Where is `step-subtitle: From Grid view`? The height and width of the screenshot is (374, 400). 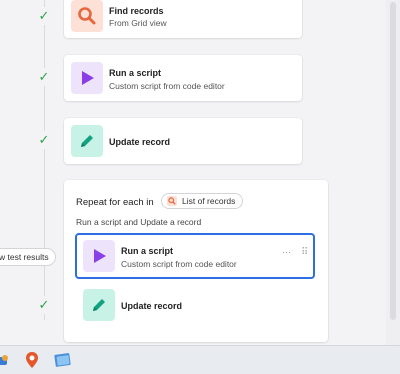 step-subtitle: From Grid view is located at coordinates (138, 23).